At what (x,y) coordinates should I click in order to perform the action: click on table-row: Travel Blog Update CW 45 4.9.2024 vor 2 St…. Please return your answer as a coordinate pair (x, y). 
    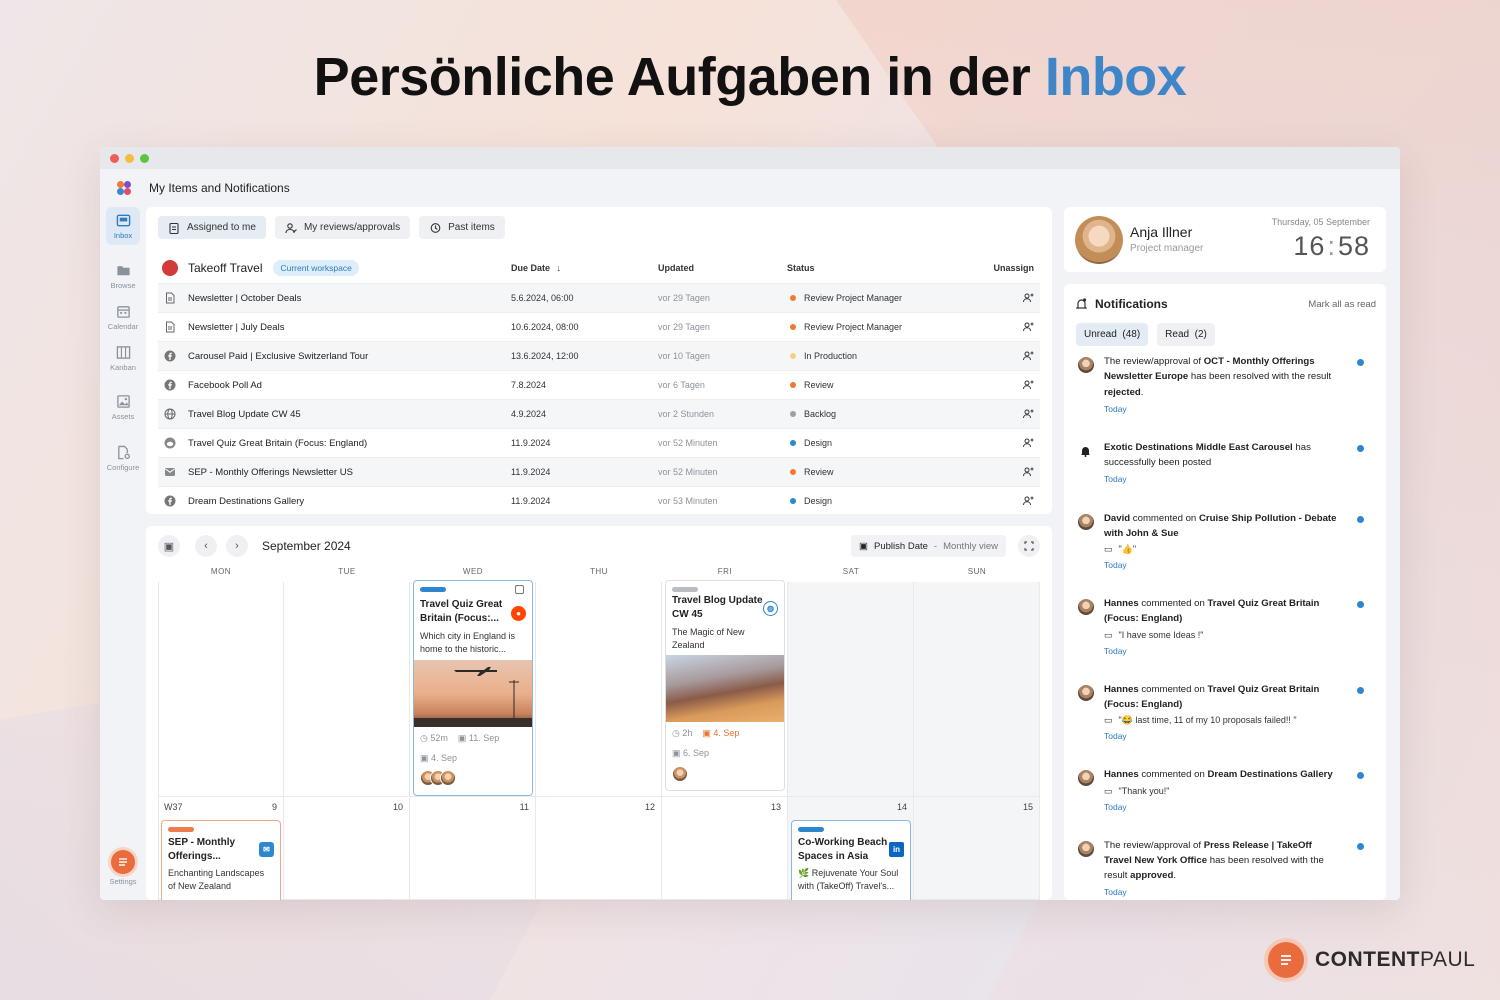
    Looking at the image, I should click on (599, 413).